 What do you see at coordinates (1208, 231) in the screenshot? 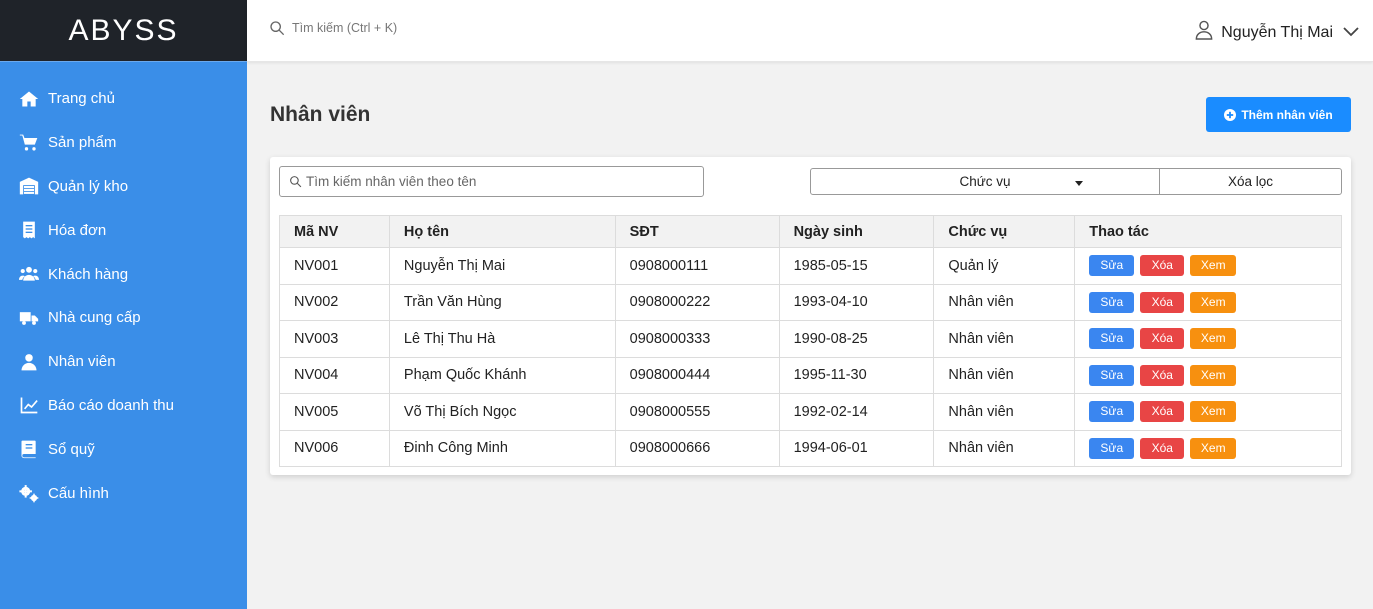
I see `column-header: Thao tác` at bounding box center [1208, 231].